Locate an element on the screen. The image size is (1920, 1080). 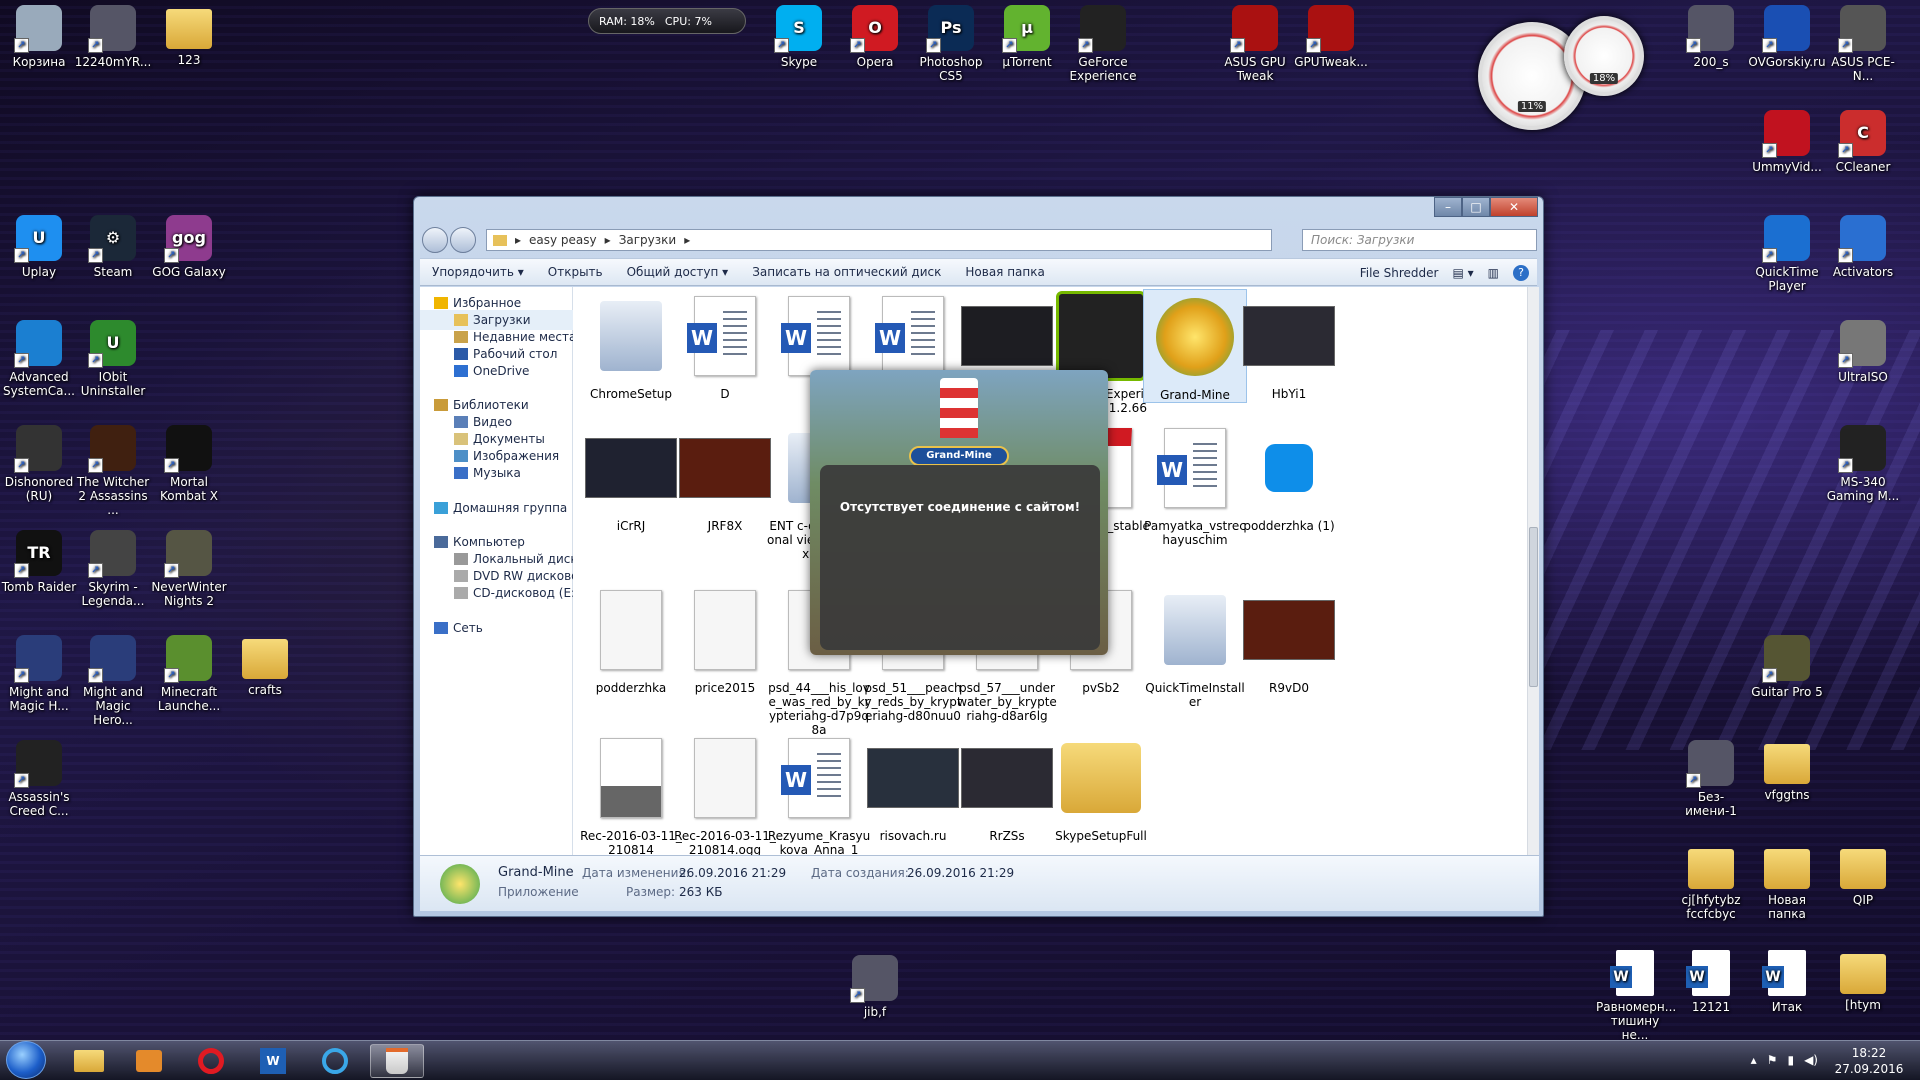
file-item: Rec-2016-03-11_210814 is located at coordinates (631, 793).